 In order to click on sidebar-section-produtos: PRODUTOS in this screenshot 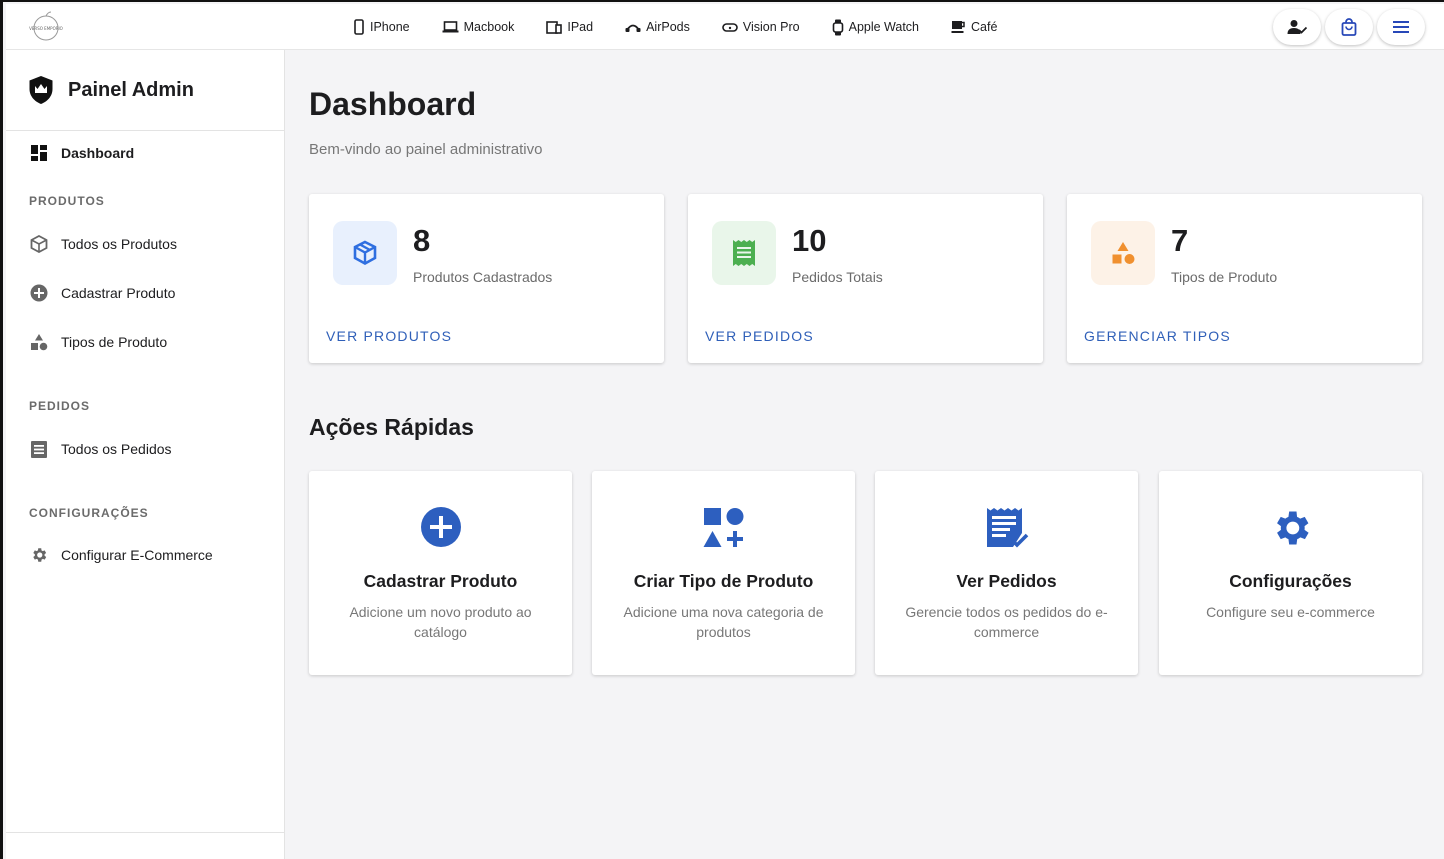, I will do `click(67, 201)`.